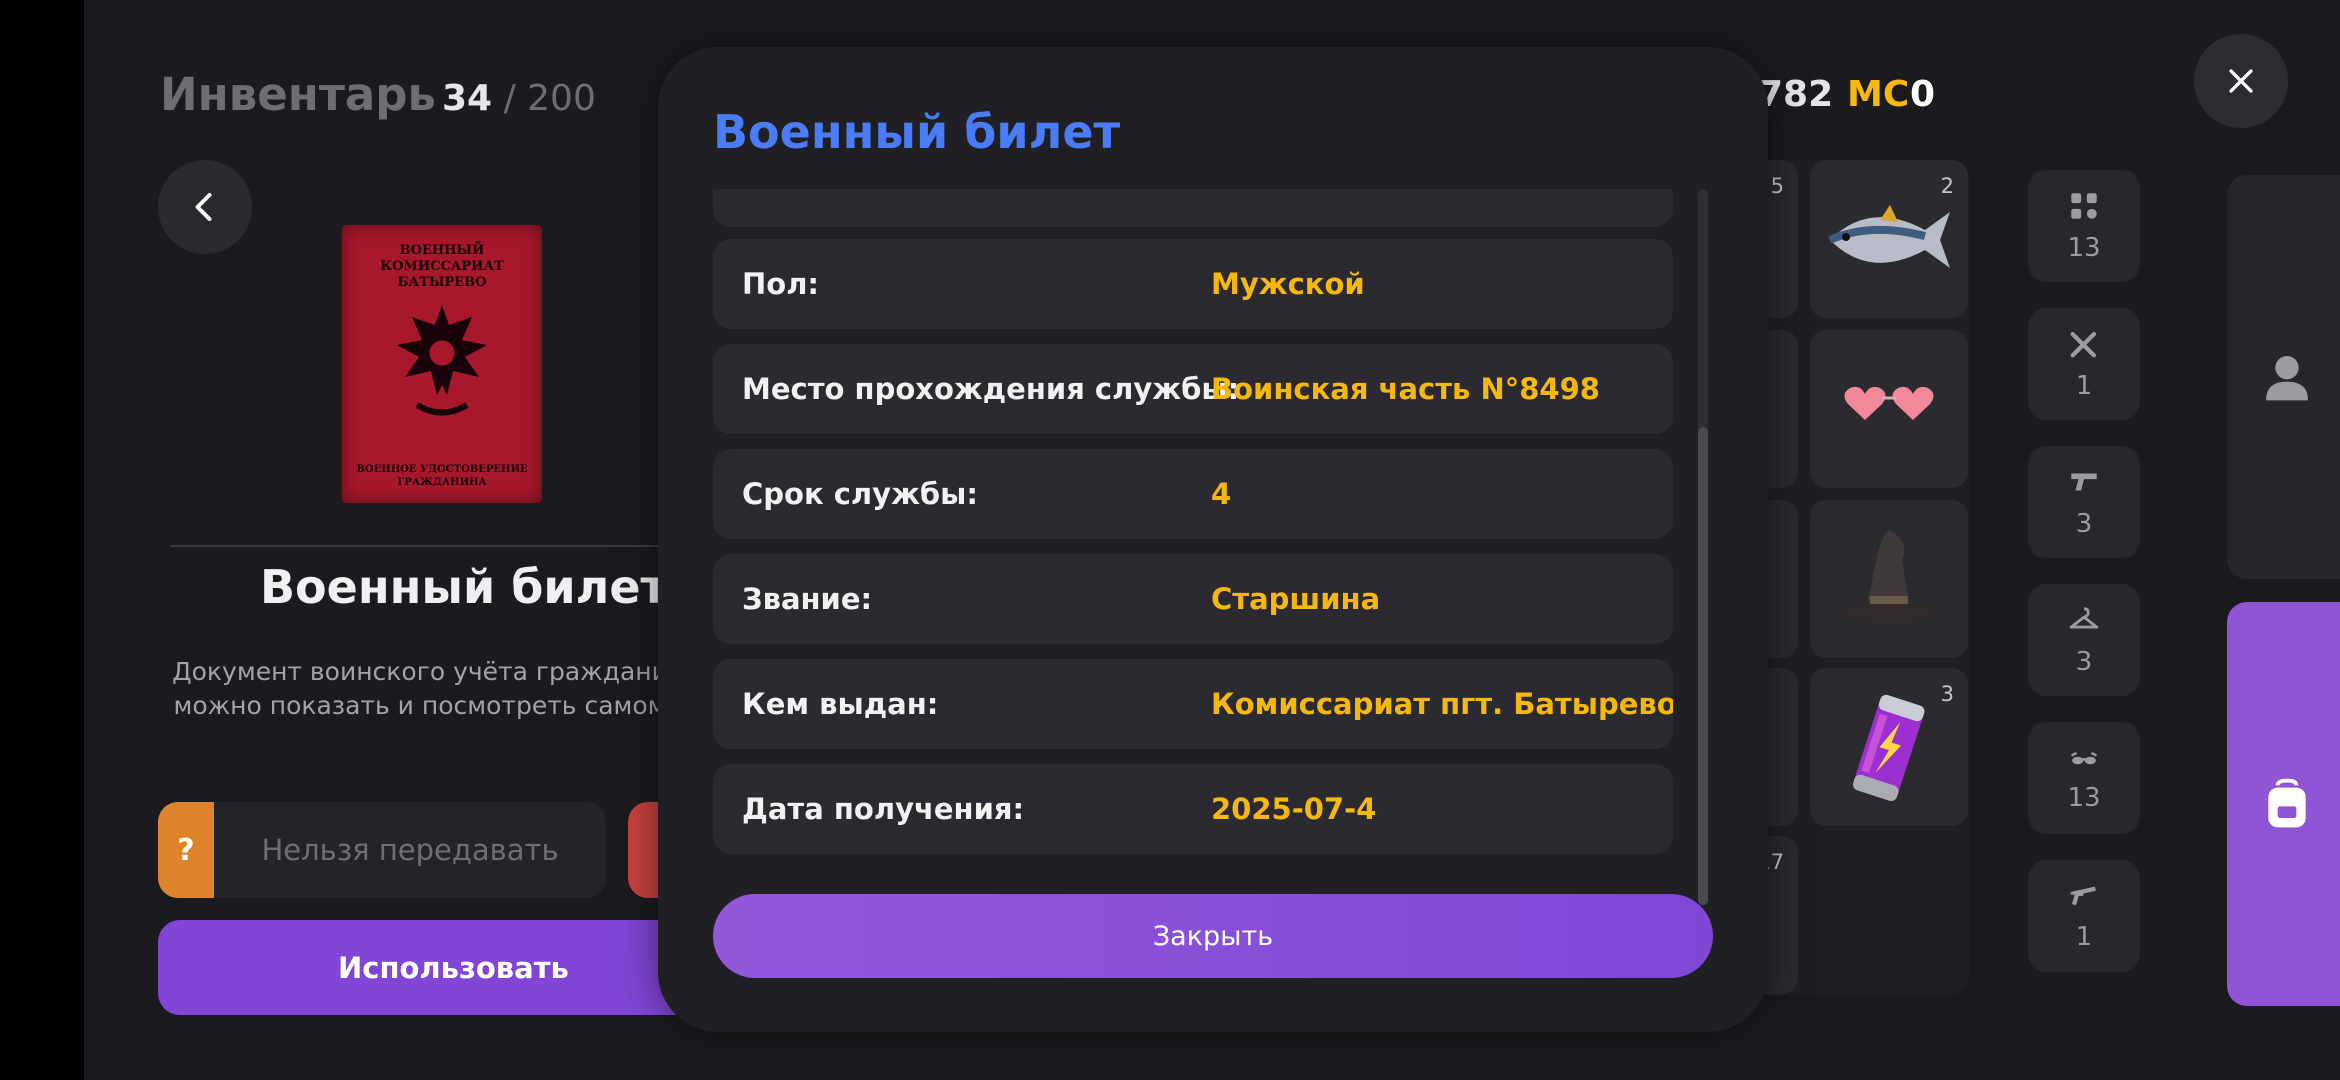 Image resolution: width=2340 pixels, height=1080 pixels. I want to click on transfer-status: ? Нельзя передавать, so click(382, 850).